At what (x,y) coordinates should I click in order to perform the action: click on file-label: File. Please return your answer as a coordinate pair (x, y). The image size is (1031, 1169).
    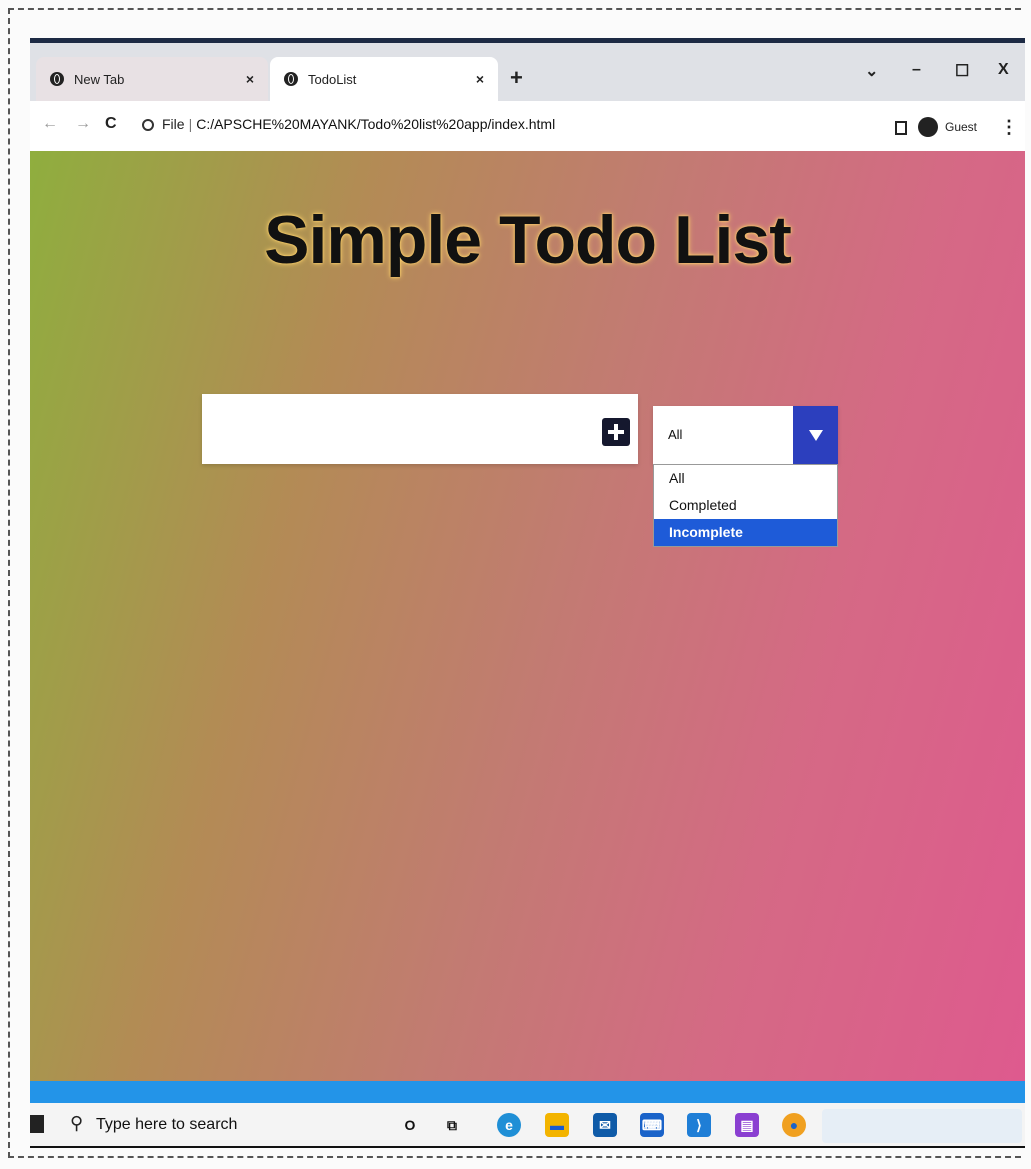
    Looking at the image, I should click on (173, 124).